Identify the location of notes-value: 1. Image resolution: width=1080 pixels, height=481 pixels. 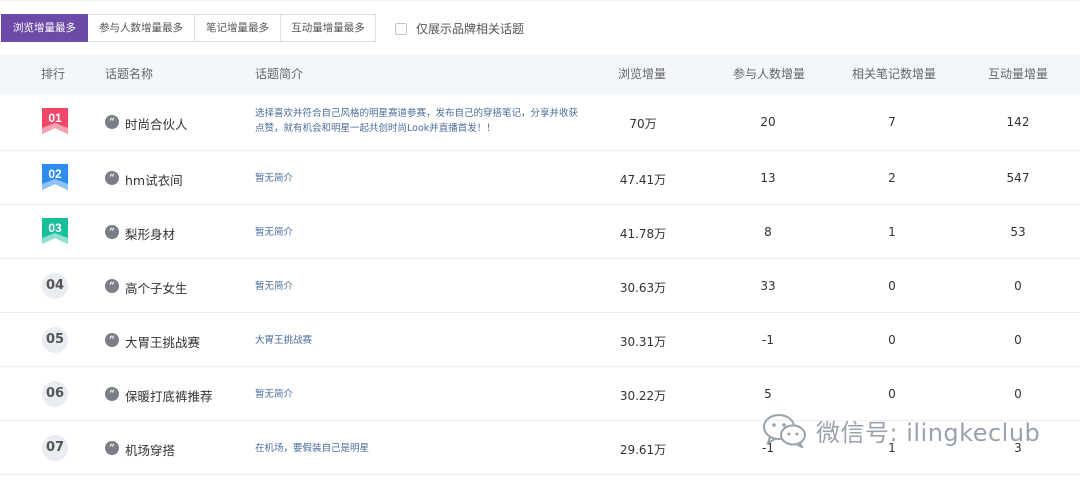
(892, 232).